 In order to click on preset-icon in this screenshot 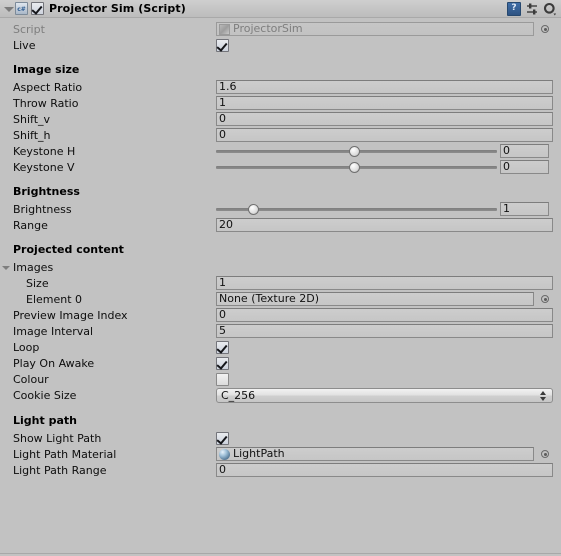, I will do `click(532, 9)`.